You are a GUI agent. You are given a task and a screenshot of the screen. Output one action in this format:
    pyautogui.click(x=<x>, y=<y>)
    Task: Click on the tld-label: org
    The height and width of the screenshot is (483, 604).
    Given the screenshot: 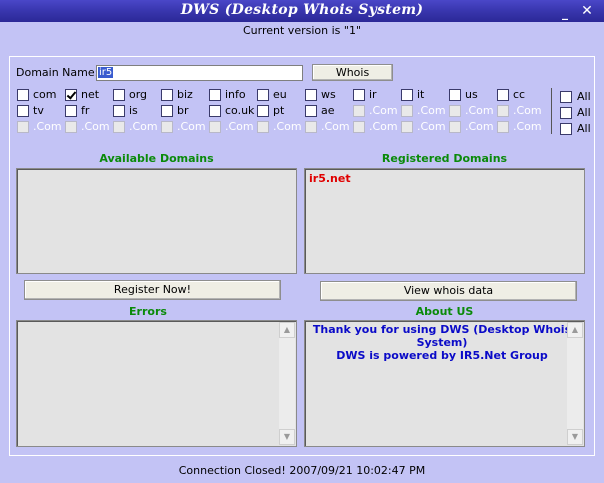 What is the action you would take?
    pyautogui.click(x=138, y=94)
    